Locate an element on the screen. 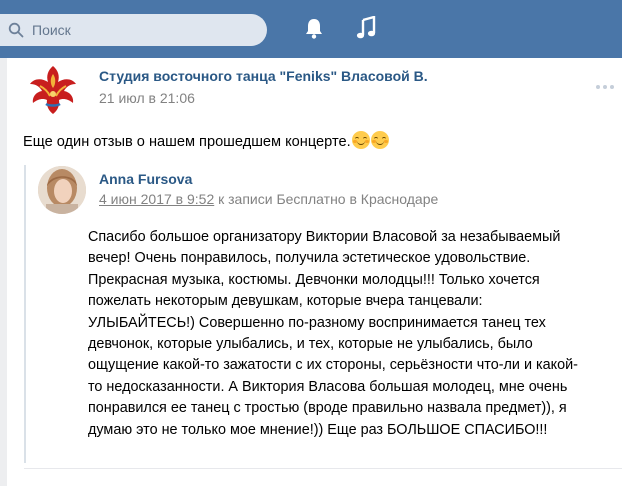  post-more-options-icon is located at coordinates (608, 82).